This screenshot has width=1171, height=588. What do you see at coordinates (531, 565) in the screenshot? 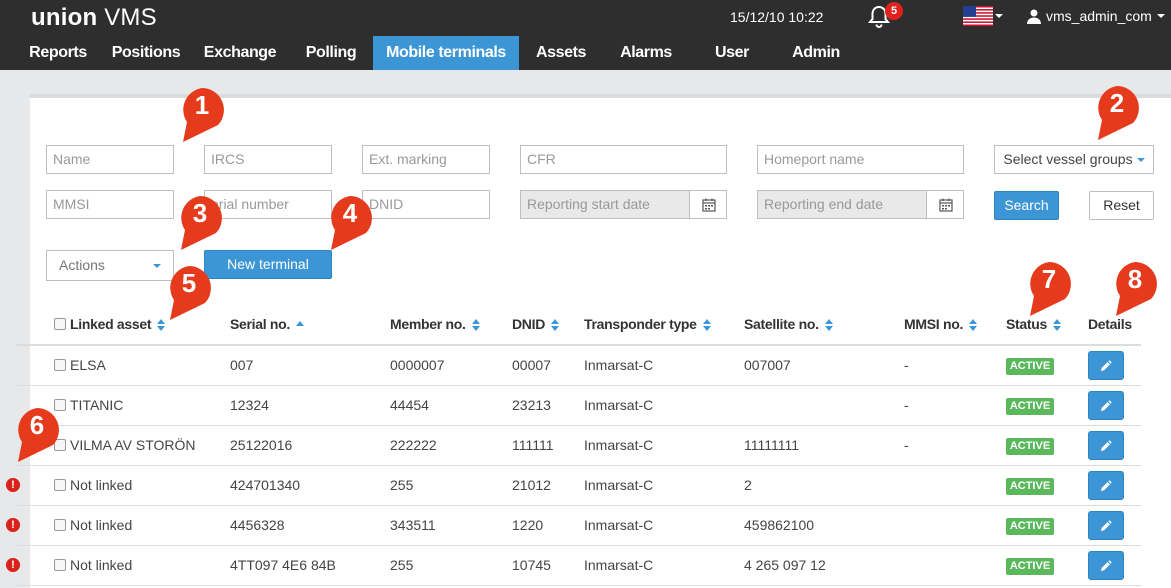
I see `cell-dnid: 10745` at bounding box center [531, 565].